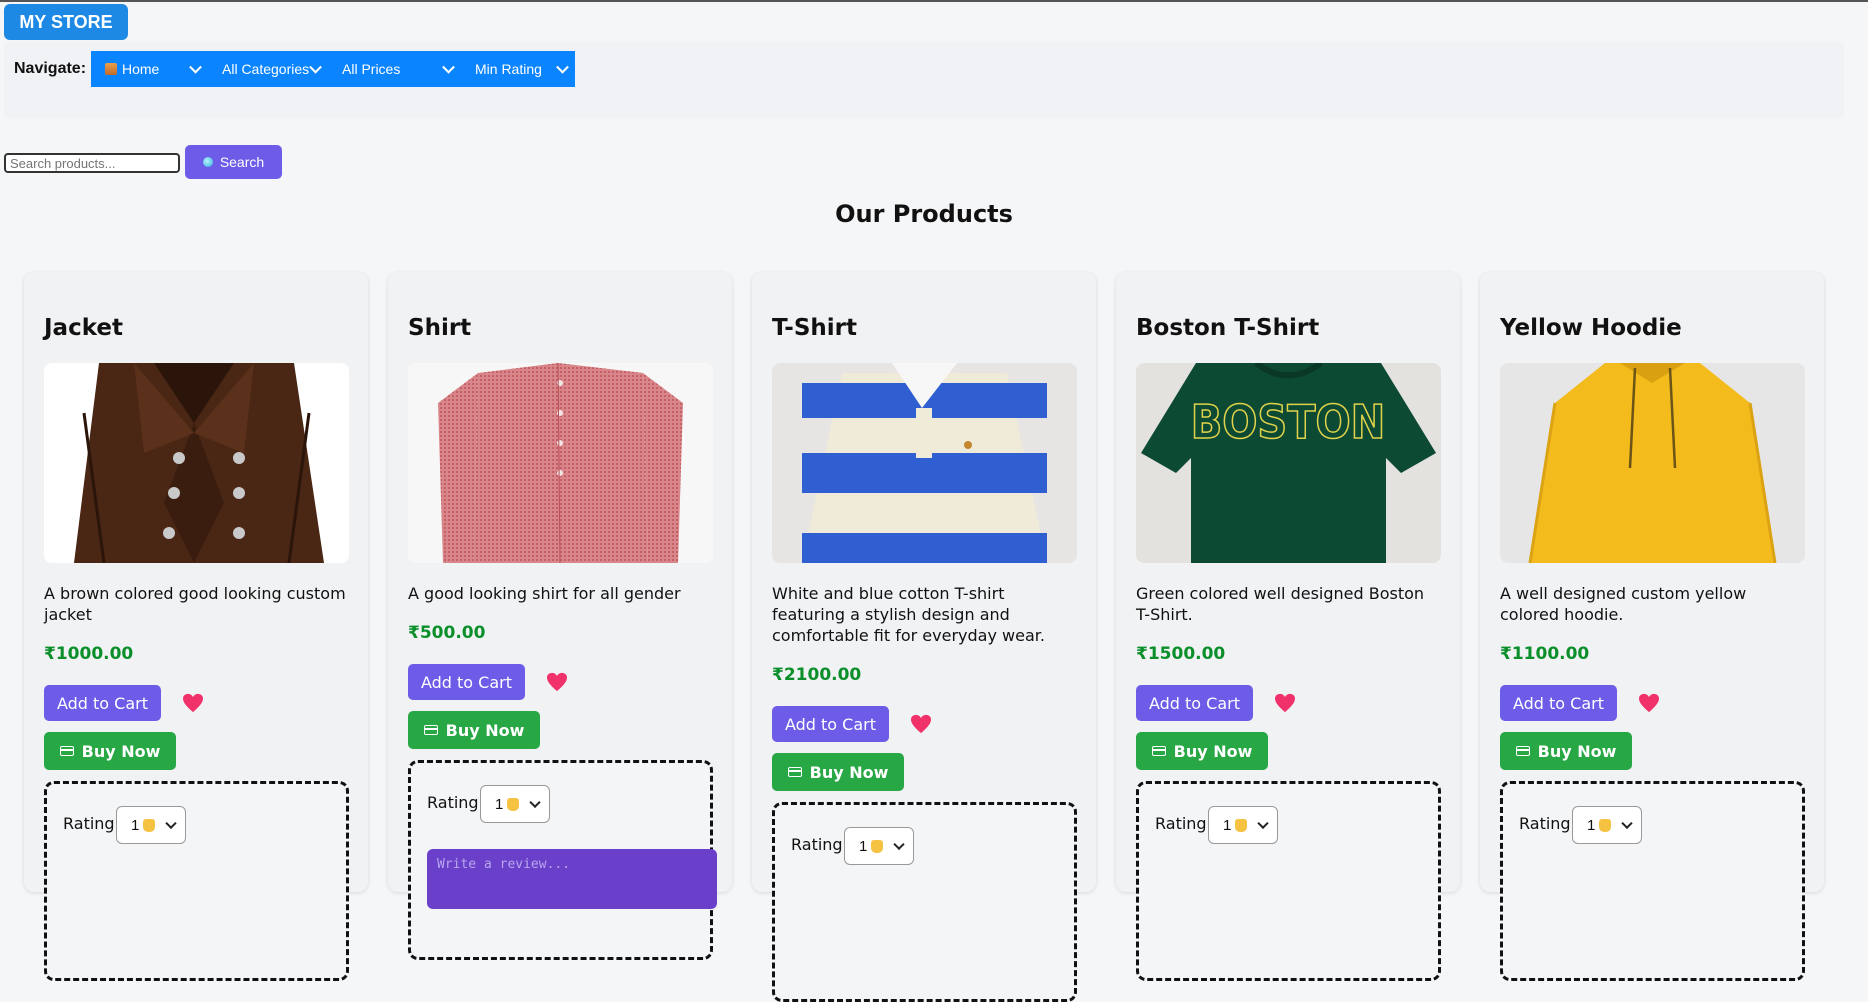 The image size is (1868, 1002). I want to click on category-select-label: All Categories, so click(266, 69).